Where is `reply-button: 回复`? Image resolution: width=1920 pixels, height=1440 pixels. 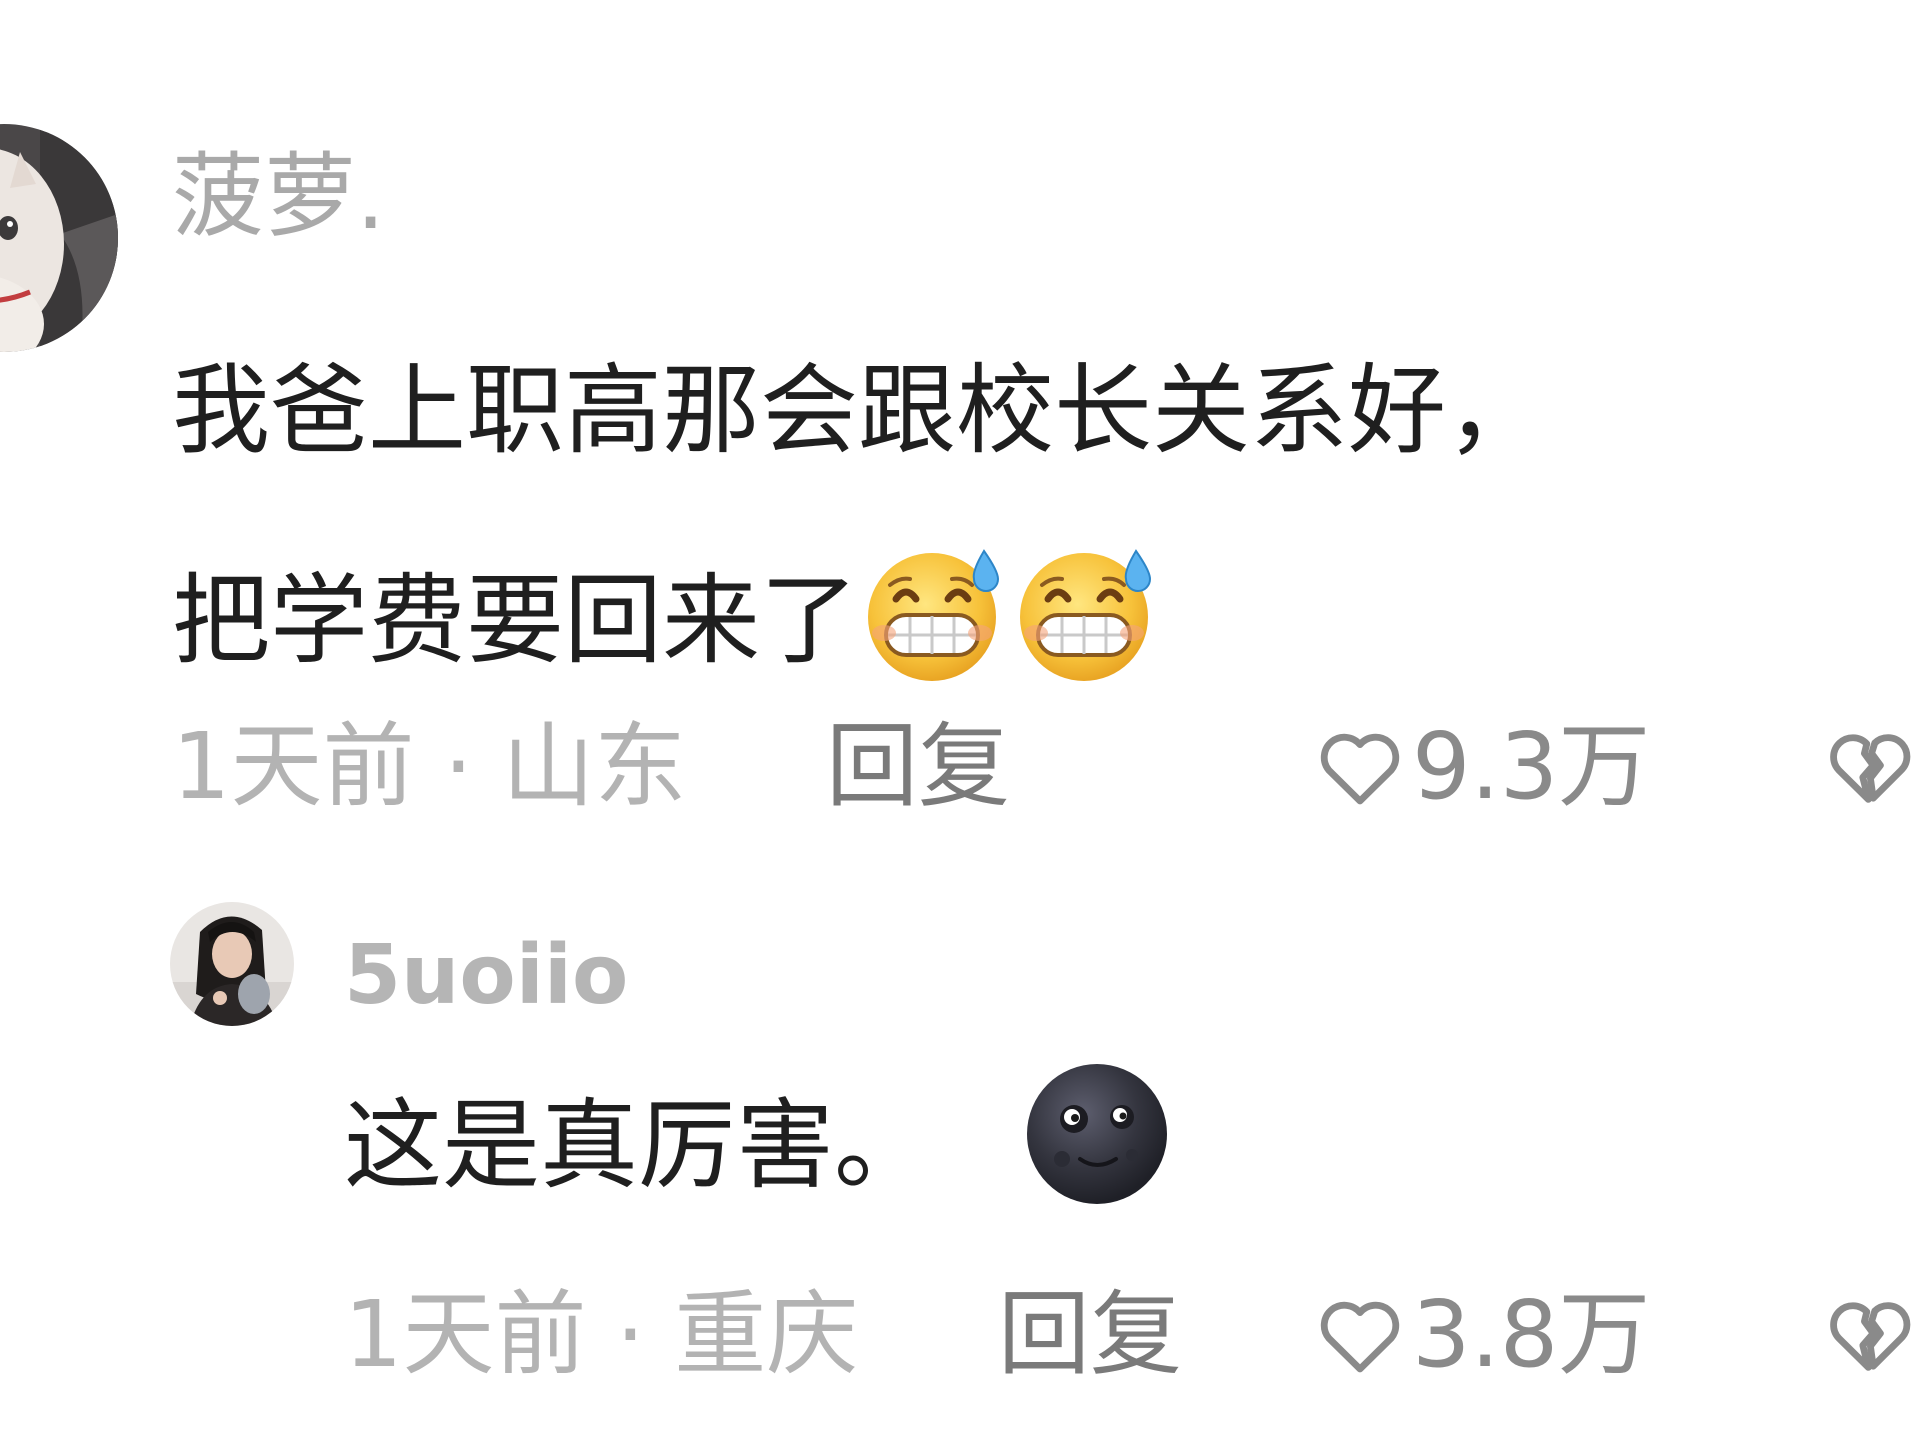 reply-button: 回复 is located at coordinates (1090, 1335).